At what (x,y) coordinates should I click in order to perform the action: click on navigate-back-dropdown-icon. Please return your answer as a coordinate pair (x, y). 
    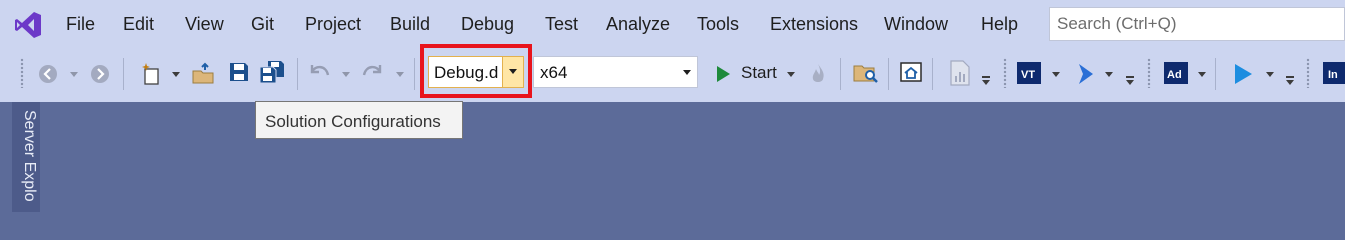
    Looking at the image, I should click on (74, 74).